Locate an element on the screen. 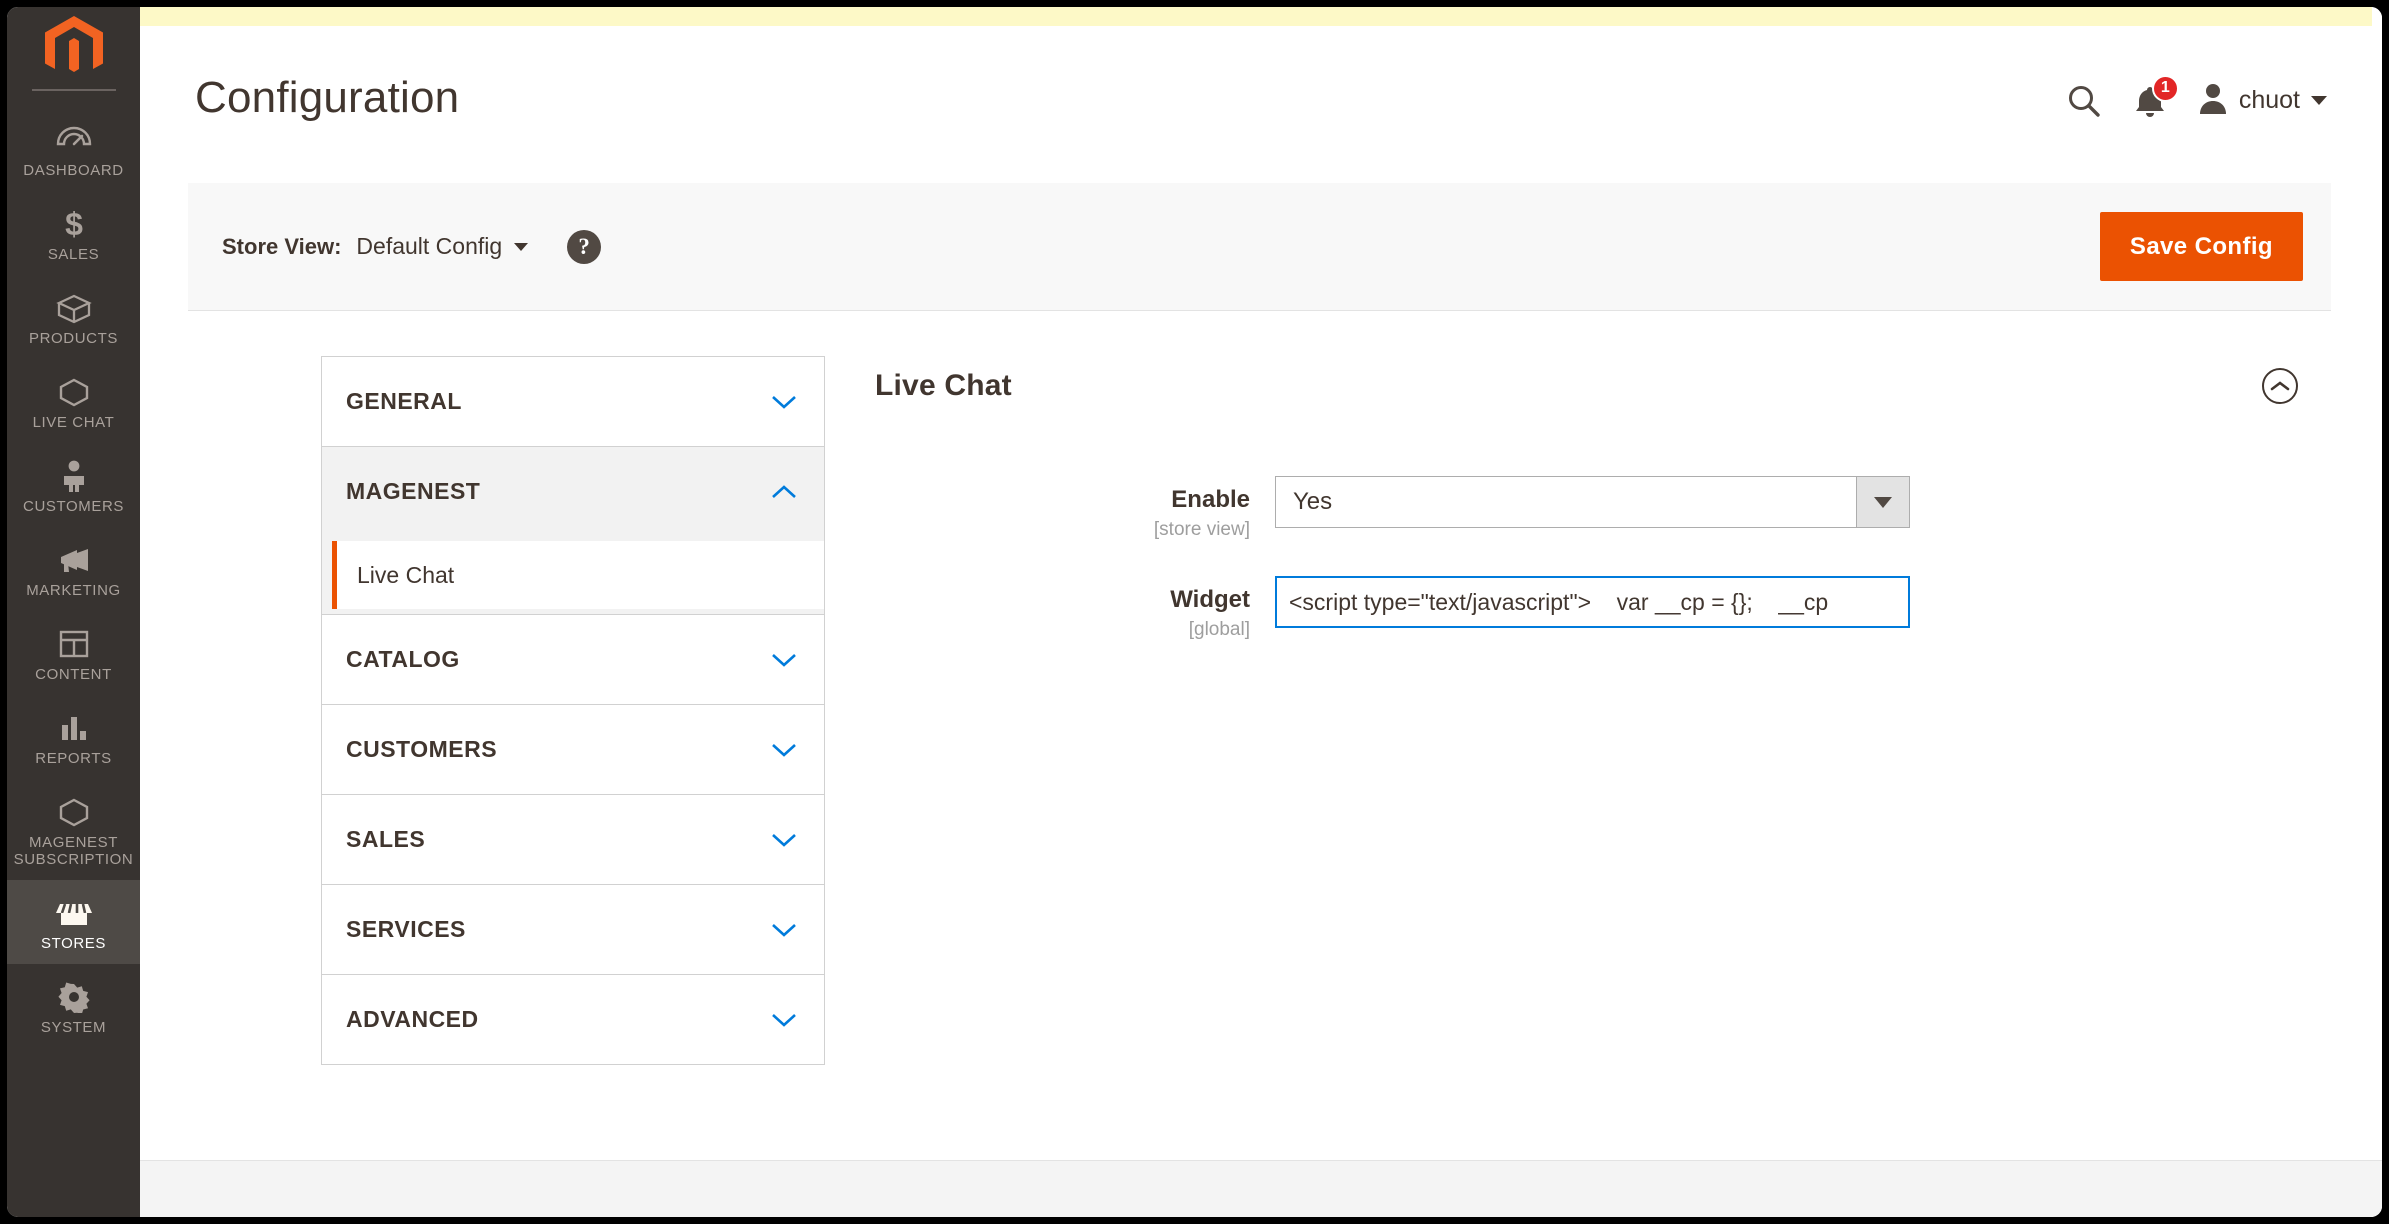 Image resolution: width=2389 pixels, height=1224 pixels. config-subitem-live-chat: Live Chat is located at coordinates (578, 575).